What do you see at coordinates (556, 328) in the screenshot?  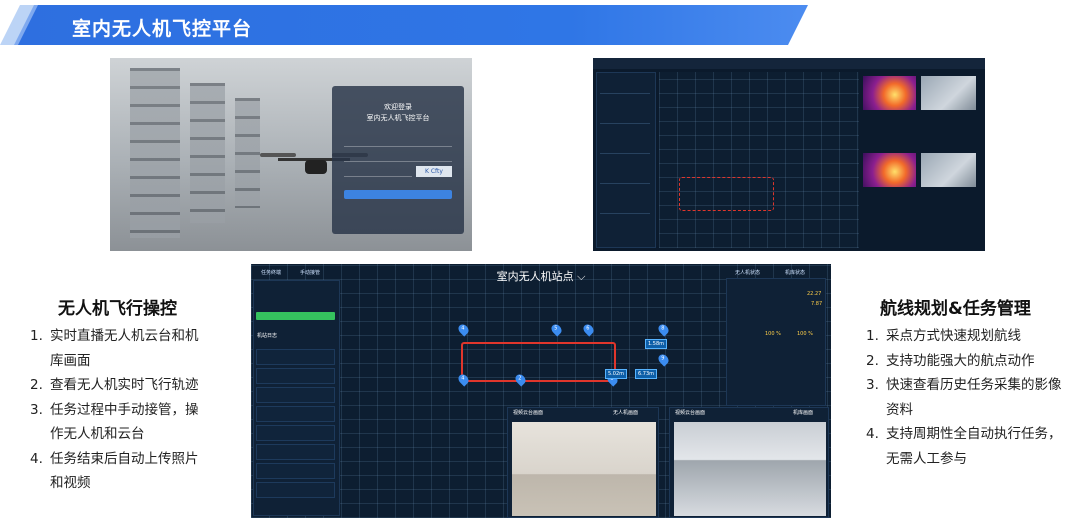 I see `waypoint-number: 5` at bounding box center [556, 328].